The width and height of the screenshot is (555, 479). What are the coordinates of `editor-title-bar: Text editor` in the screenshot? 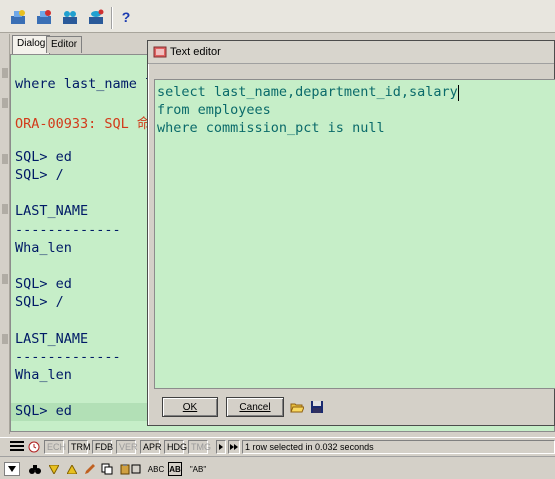 It's located at (351, 52).